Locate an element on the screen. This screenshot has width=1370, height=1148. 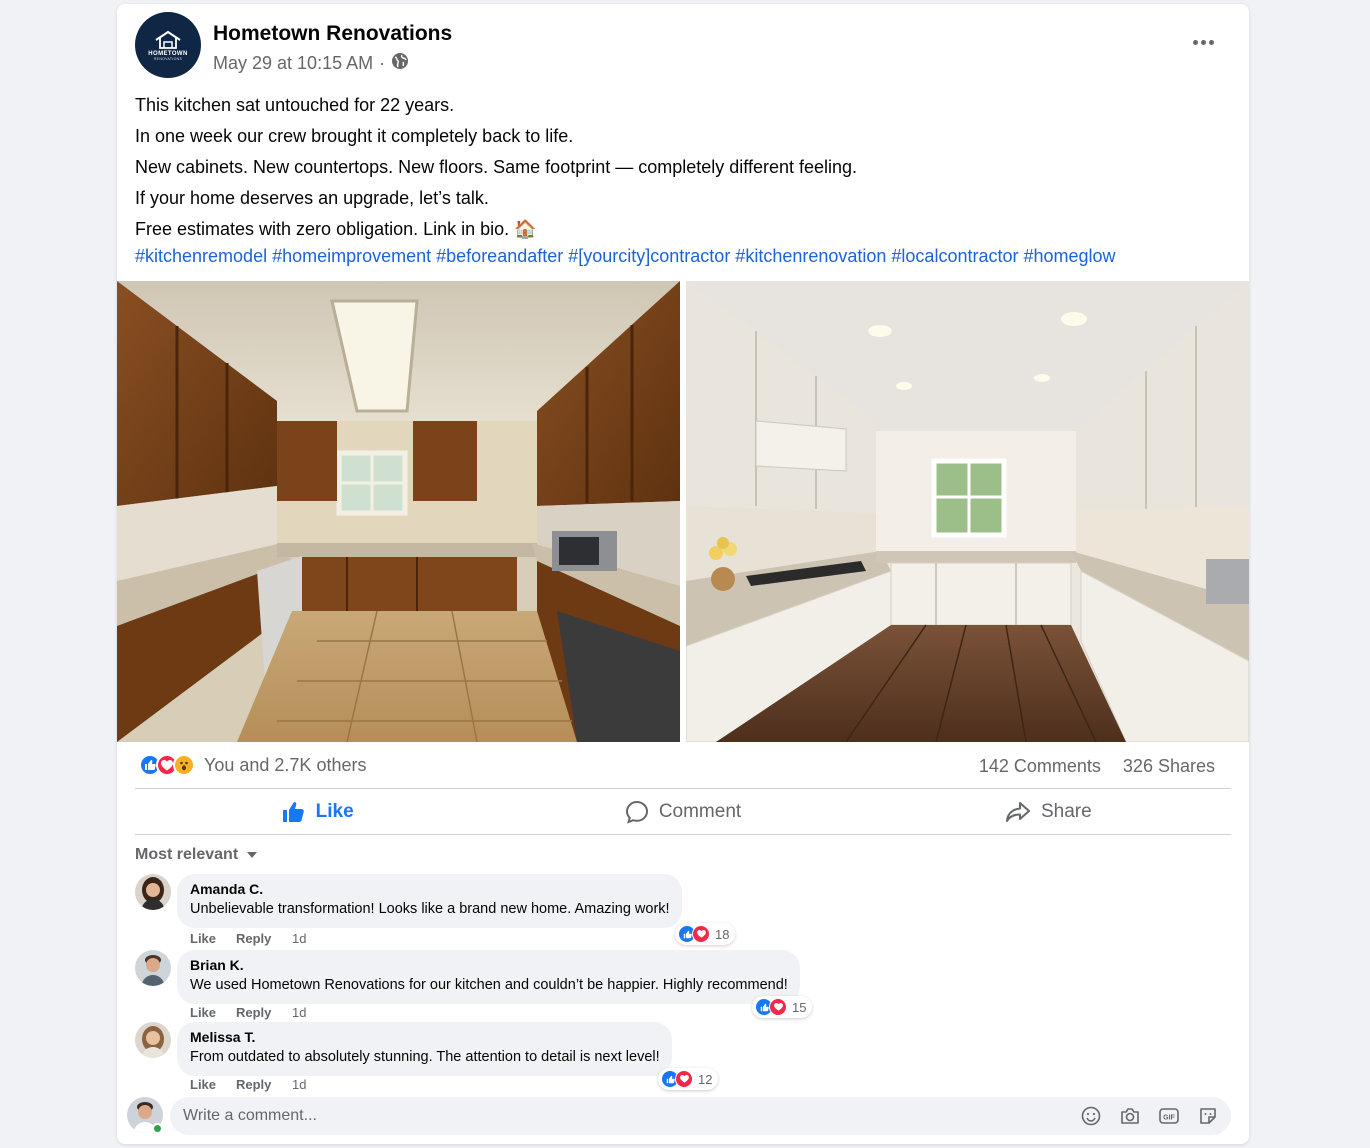
share-label: Share is located at coordinates (1066, 811).